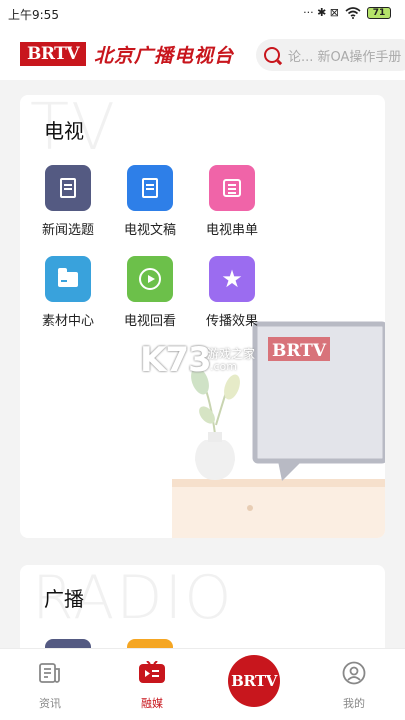 The height and width of the screenshot is (720, 405). What do you see at coordinates (223, 366) in the screenshot?
I see `watermark-domain: .com` at bounding box center [223, 366].